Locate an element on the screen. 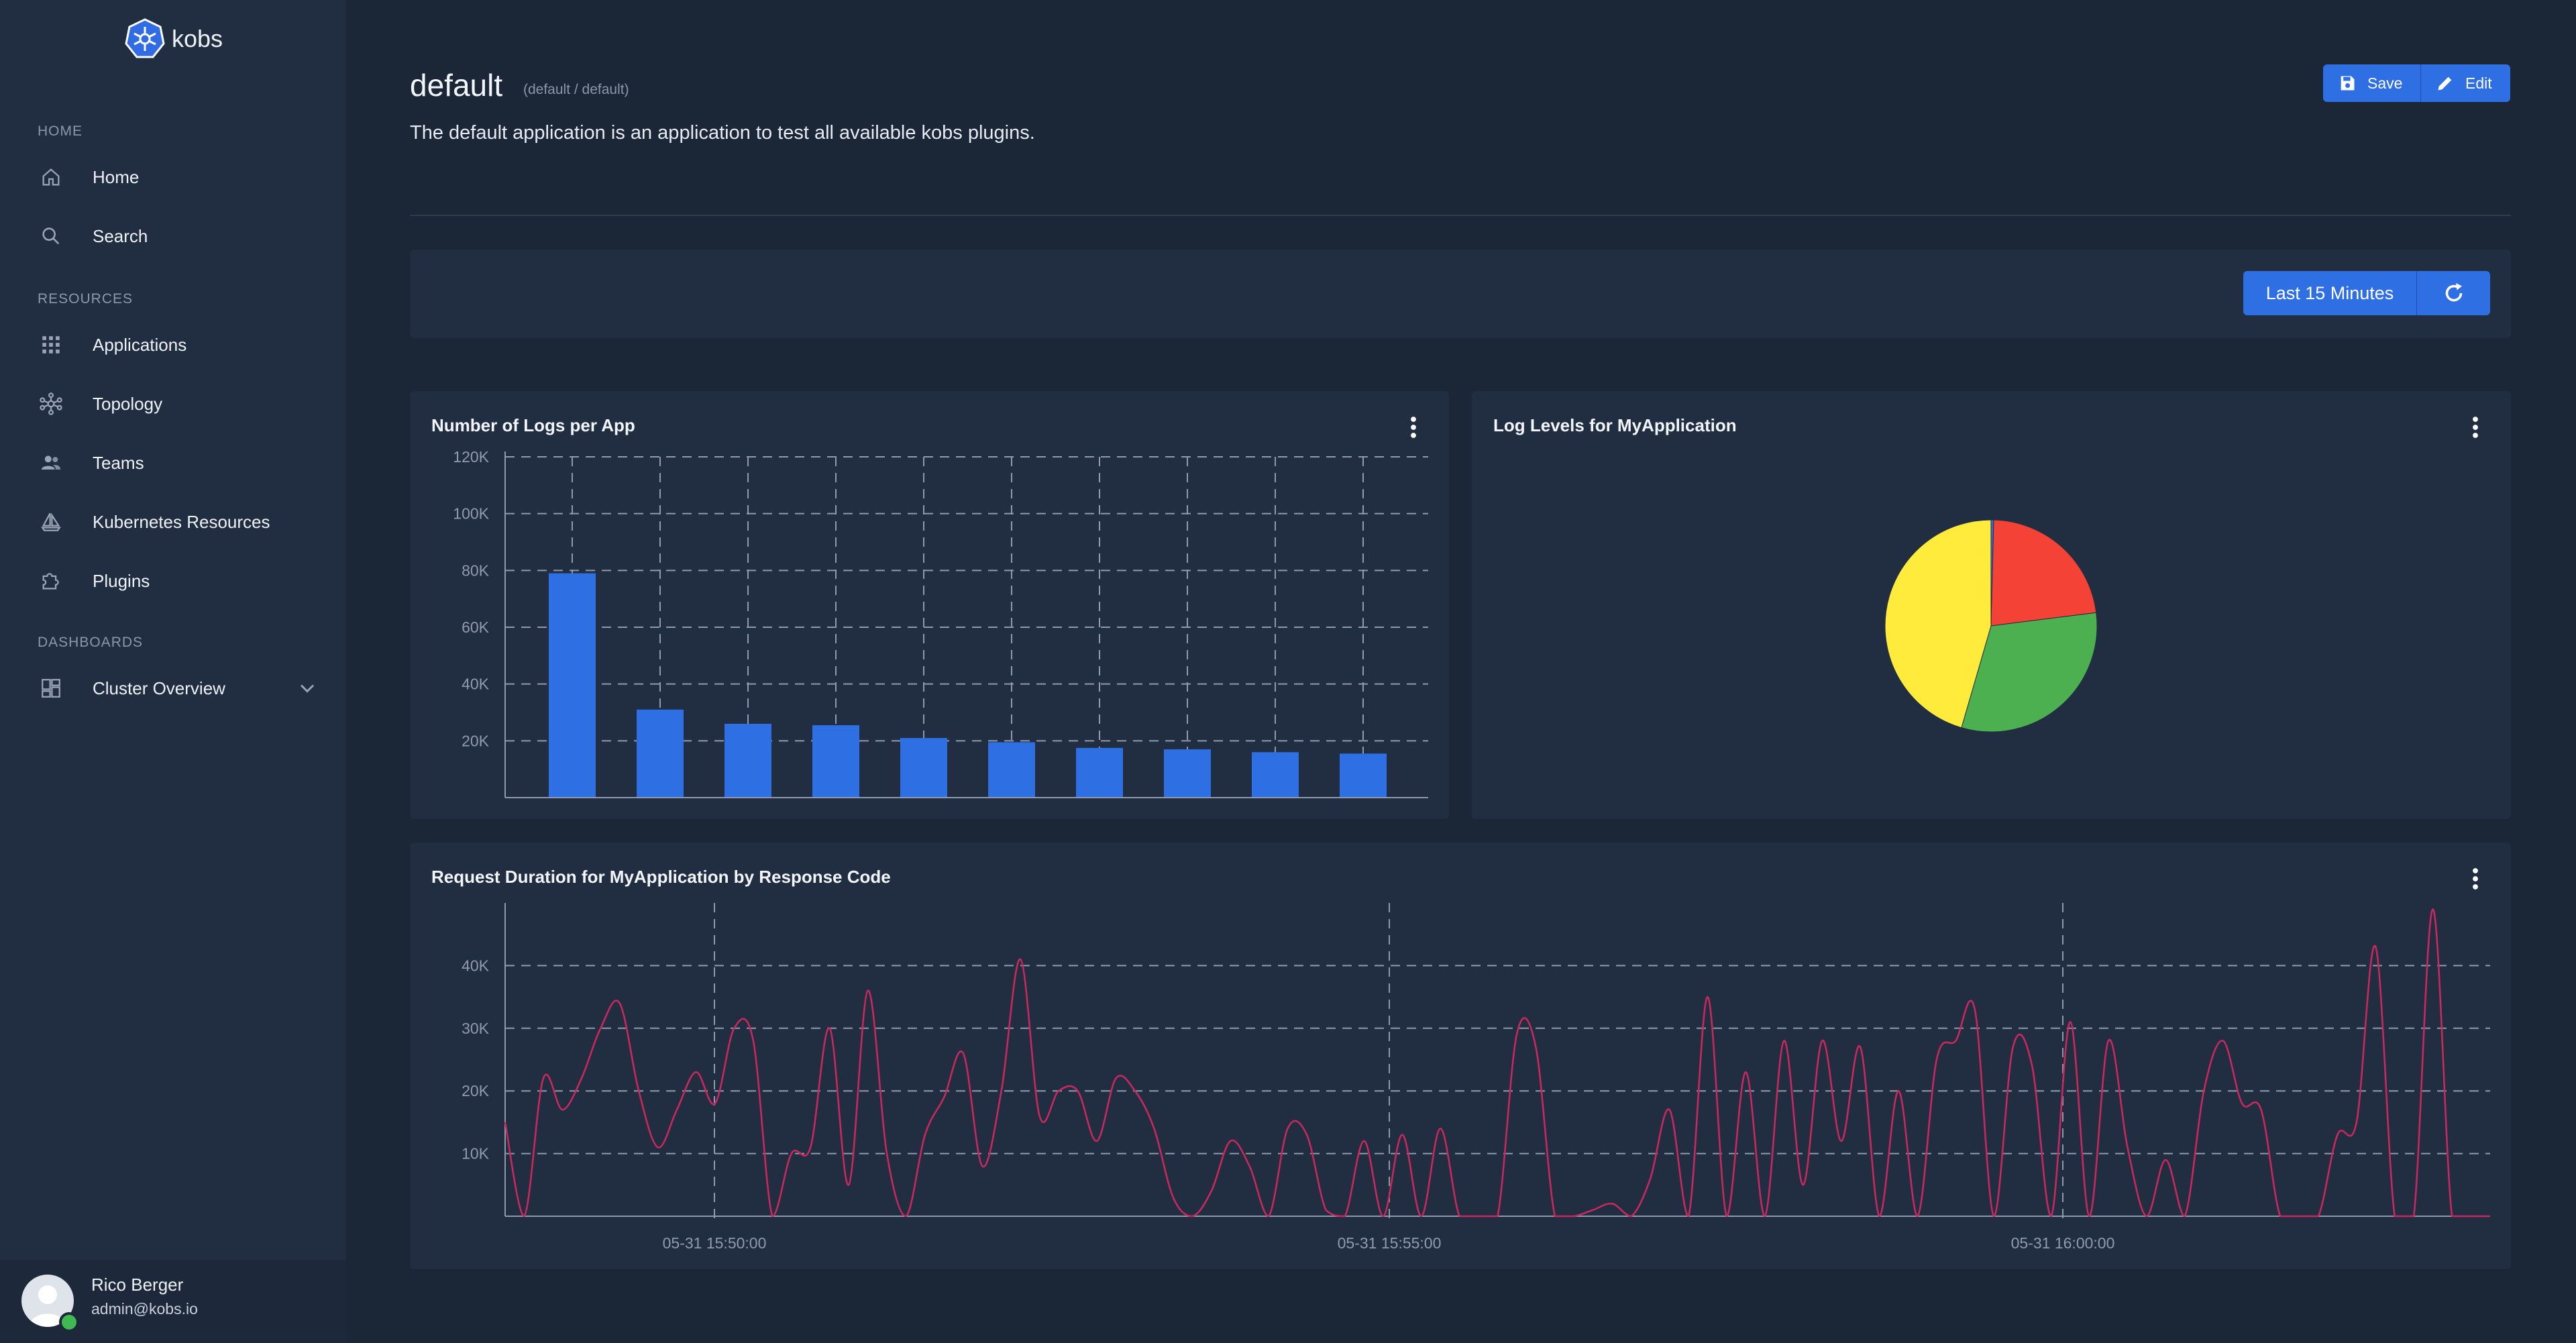 This screenshot has width=2576, height=1343. pie-chart is located at coordinates (1991, 626).